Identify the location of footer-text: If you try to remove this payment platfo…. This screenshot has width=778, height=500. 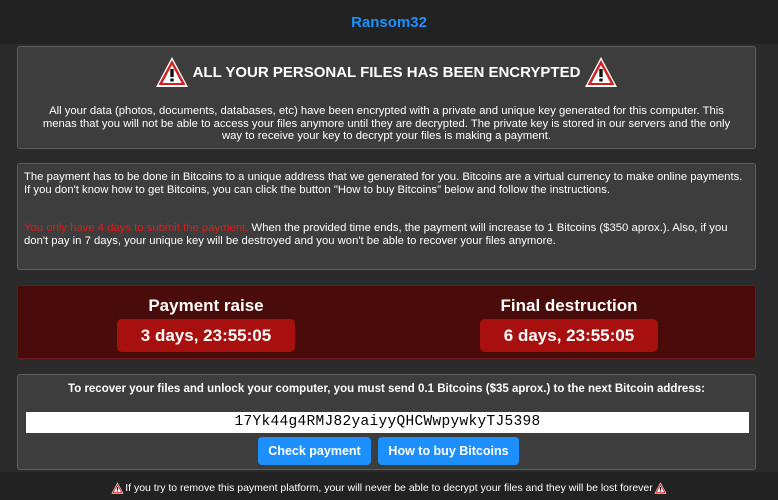
(389, 488).